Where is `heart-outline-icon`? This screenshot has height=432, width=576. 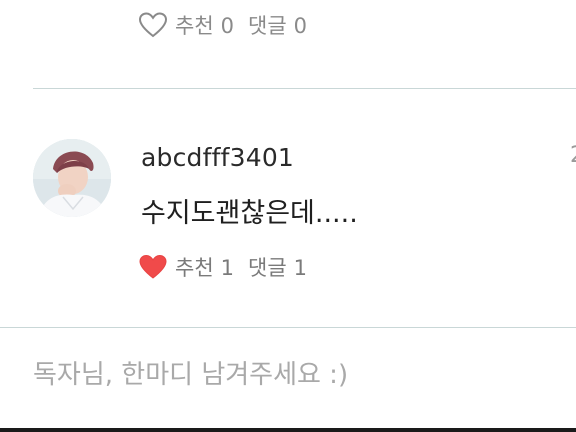
heart-outline-icon is located at coordinates (153, 25).